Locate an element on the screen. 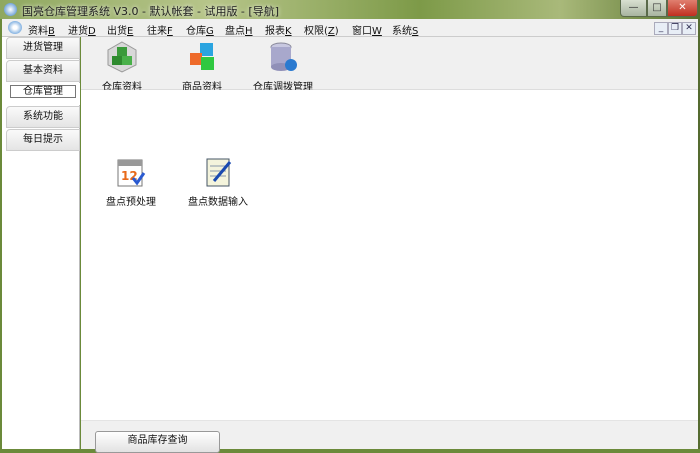 Image resolution: width=700 pixels, height=453 pixels. inventory-preprocess-button: 12 盘点预处理 is located at coordinates (131, 182).